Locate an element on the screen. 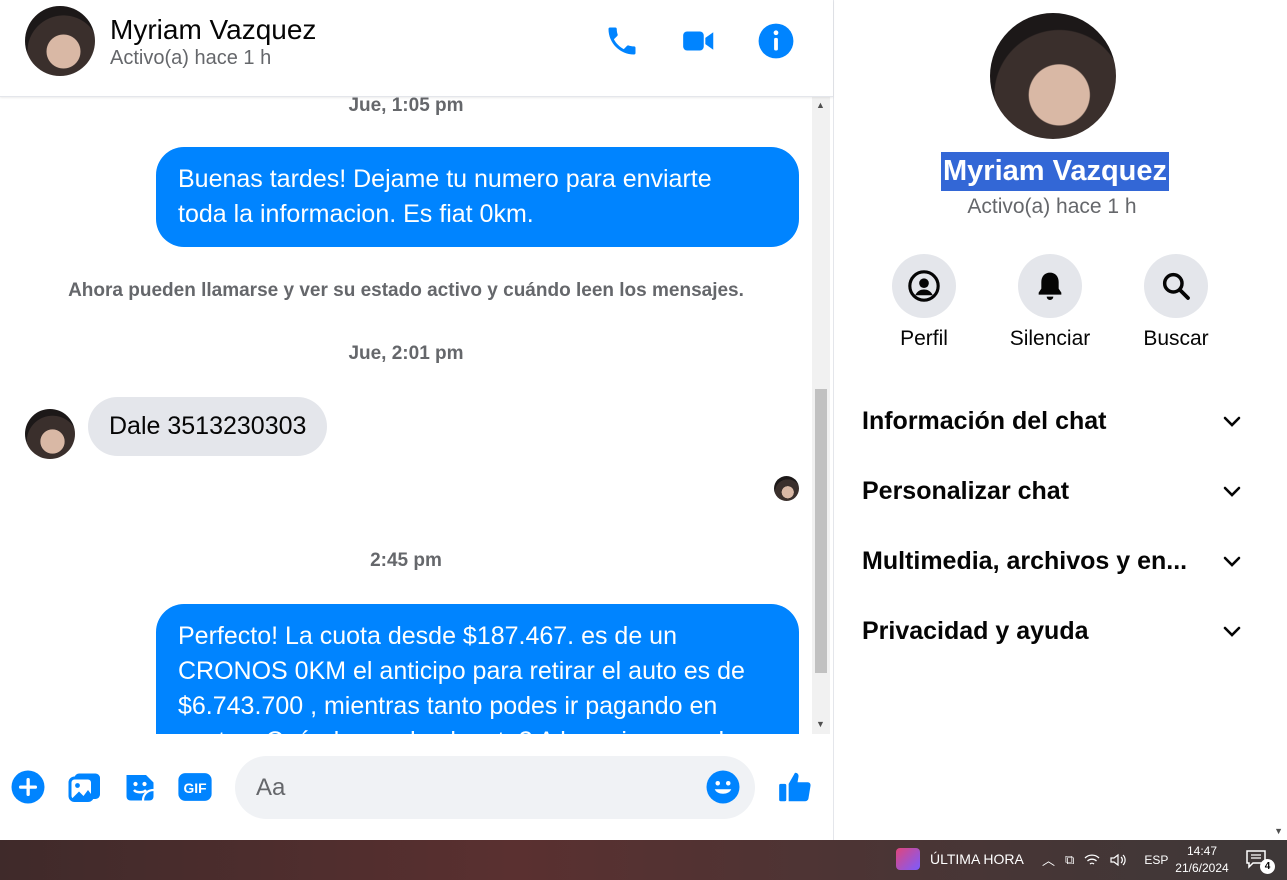 This screenshot has height=880, width=1287. profile-action-circle is located at coordinates (924, 286).